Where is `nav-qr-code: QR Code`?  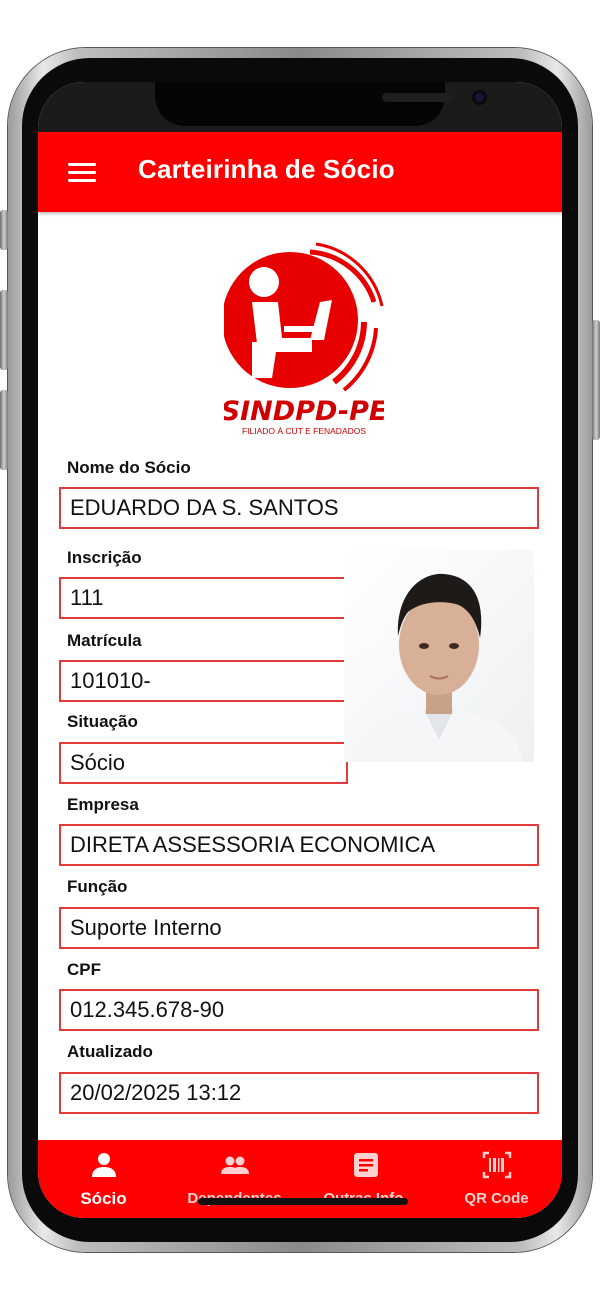 nav-qr-code: QR Code is located at coordinates (496, 1179).